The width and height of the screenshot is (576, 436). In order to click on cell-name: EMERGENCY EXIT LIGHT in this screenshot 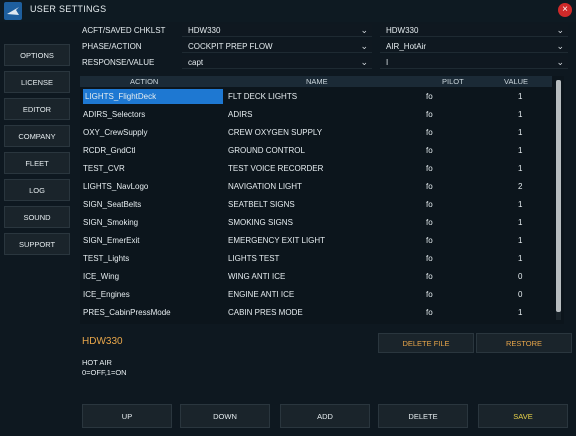, I will do `click(277, 240)`.